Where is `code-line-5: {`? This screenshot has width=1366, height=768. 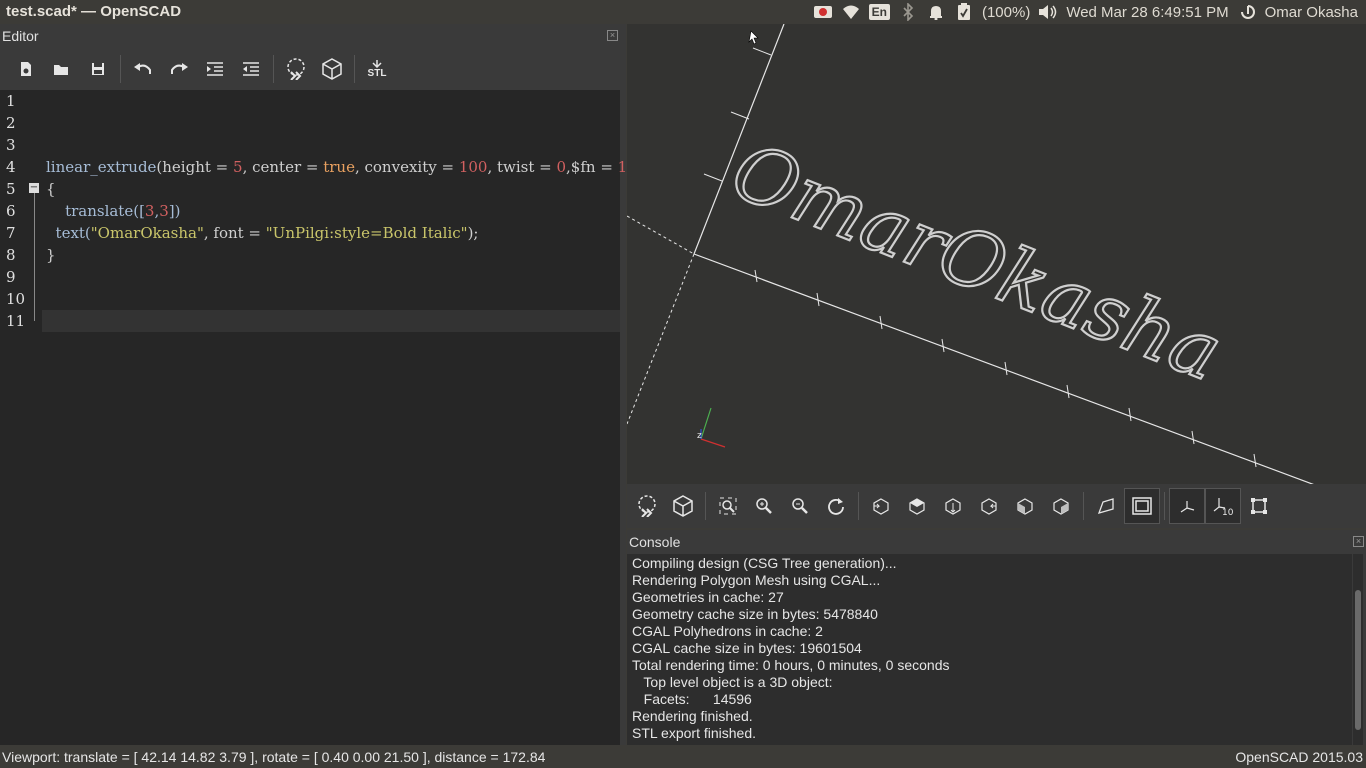
code-line-5: { is located at coordinates (51, 189).